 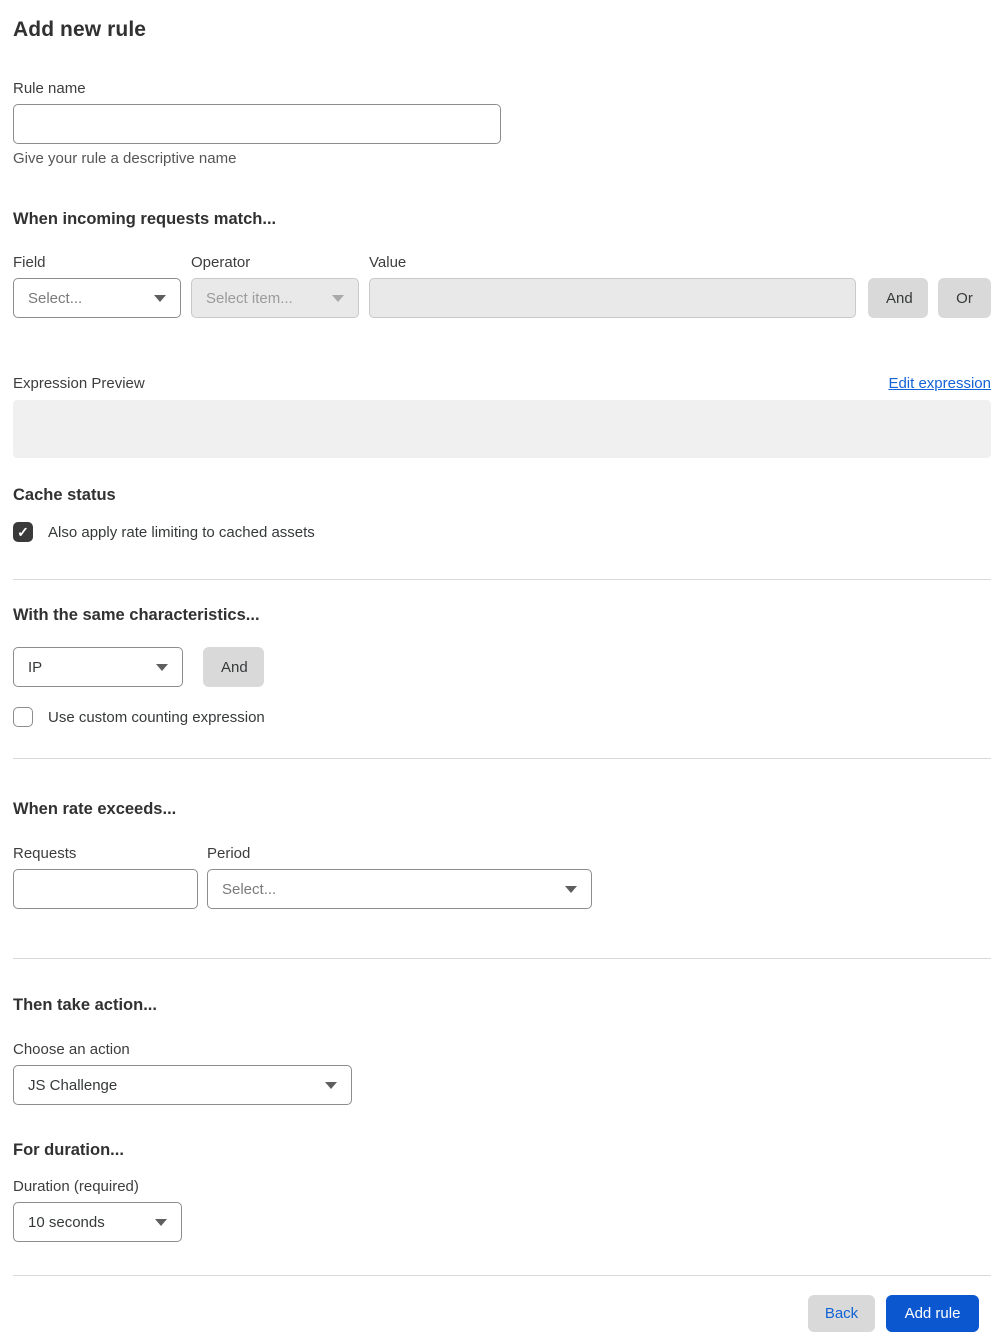 What do you see at coordinates (964, 298) in the screenshot?
I see `or-button: Or` at bounding box center [964, 298].